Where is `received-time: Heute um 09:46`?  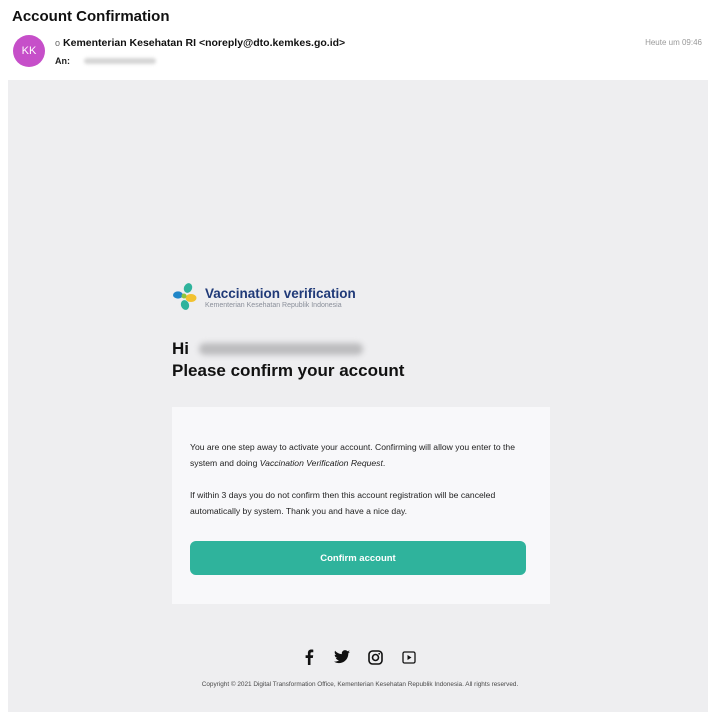
received-time: Heute um 09:46 is located at coordinates (673, 42).